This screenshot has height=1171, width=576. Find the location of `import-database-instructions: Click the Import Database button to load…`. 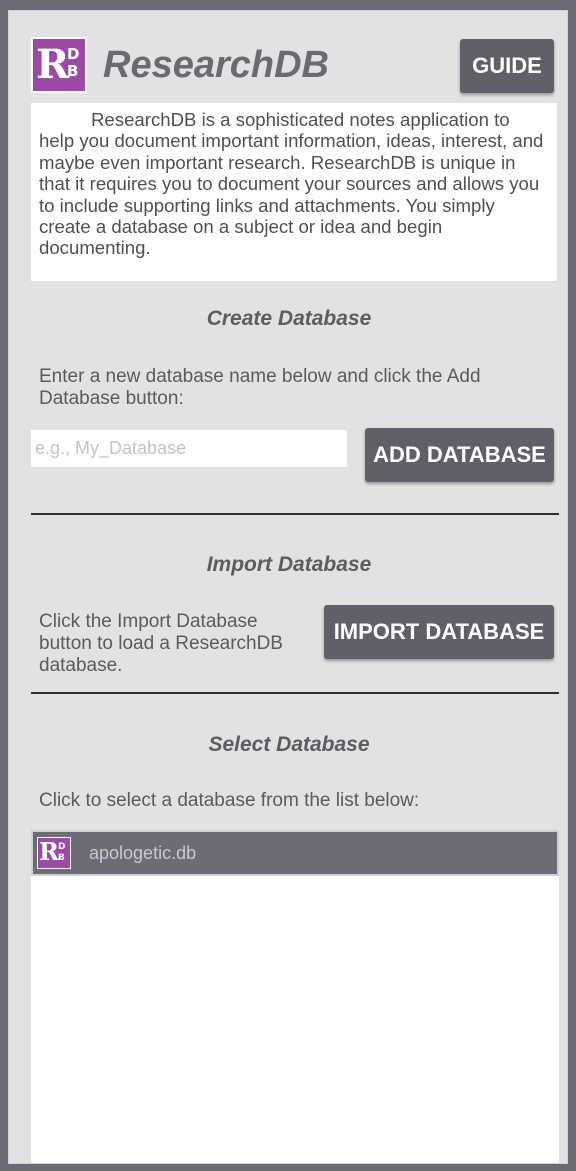

import-database-instructions: Click the Import Database button to load… is located at coordinates (161, 643).